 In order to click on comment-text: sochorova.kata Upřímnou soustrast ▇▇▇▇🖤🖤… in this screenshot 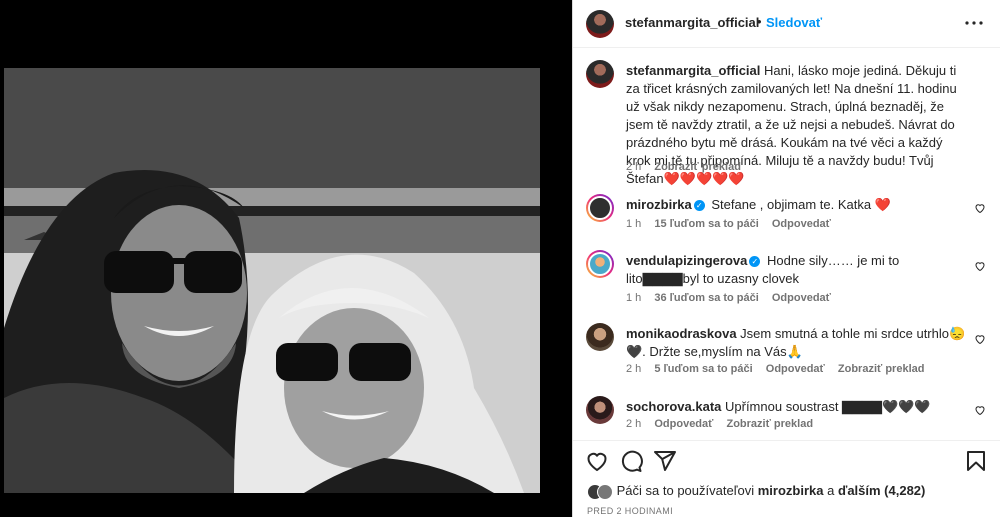, I will do `click(796, 407)`.